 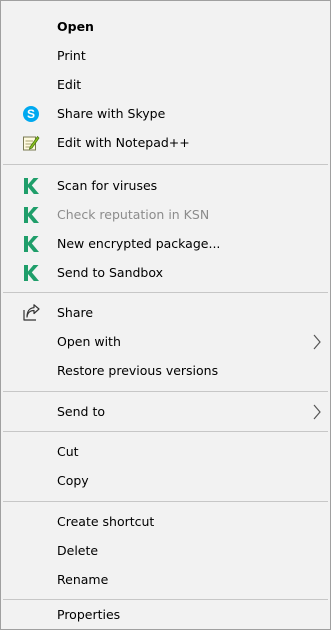 What do you see at coordinates (68, 451) in the screenshot?
I see `menu-item-cut-label: Cut` at bounding box center [68, 451].